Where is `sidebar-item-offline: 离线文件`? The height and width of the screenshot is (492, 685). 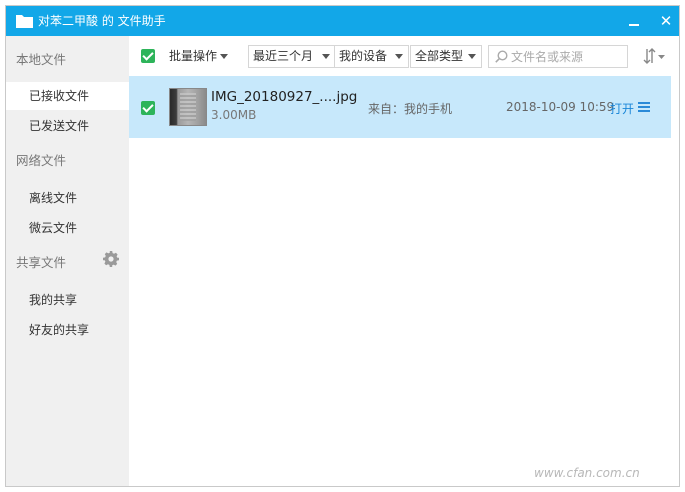 sidebar-item-offline: 离线文件 is located at coordinates (67, 198).